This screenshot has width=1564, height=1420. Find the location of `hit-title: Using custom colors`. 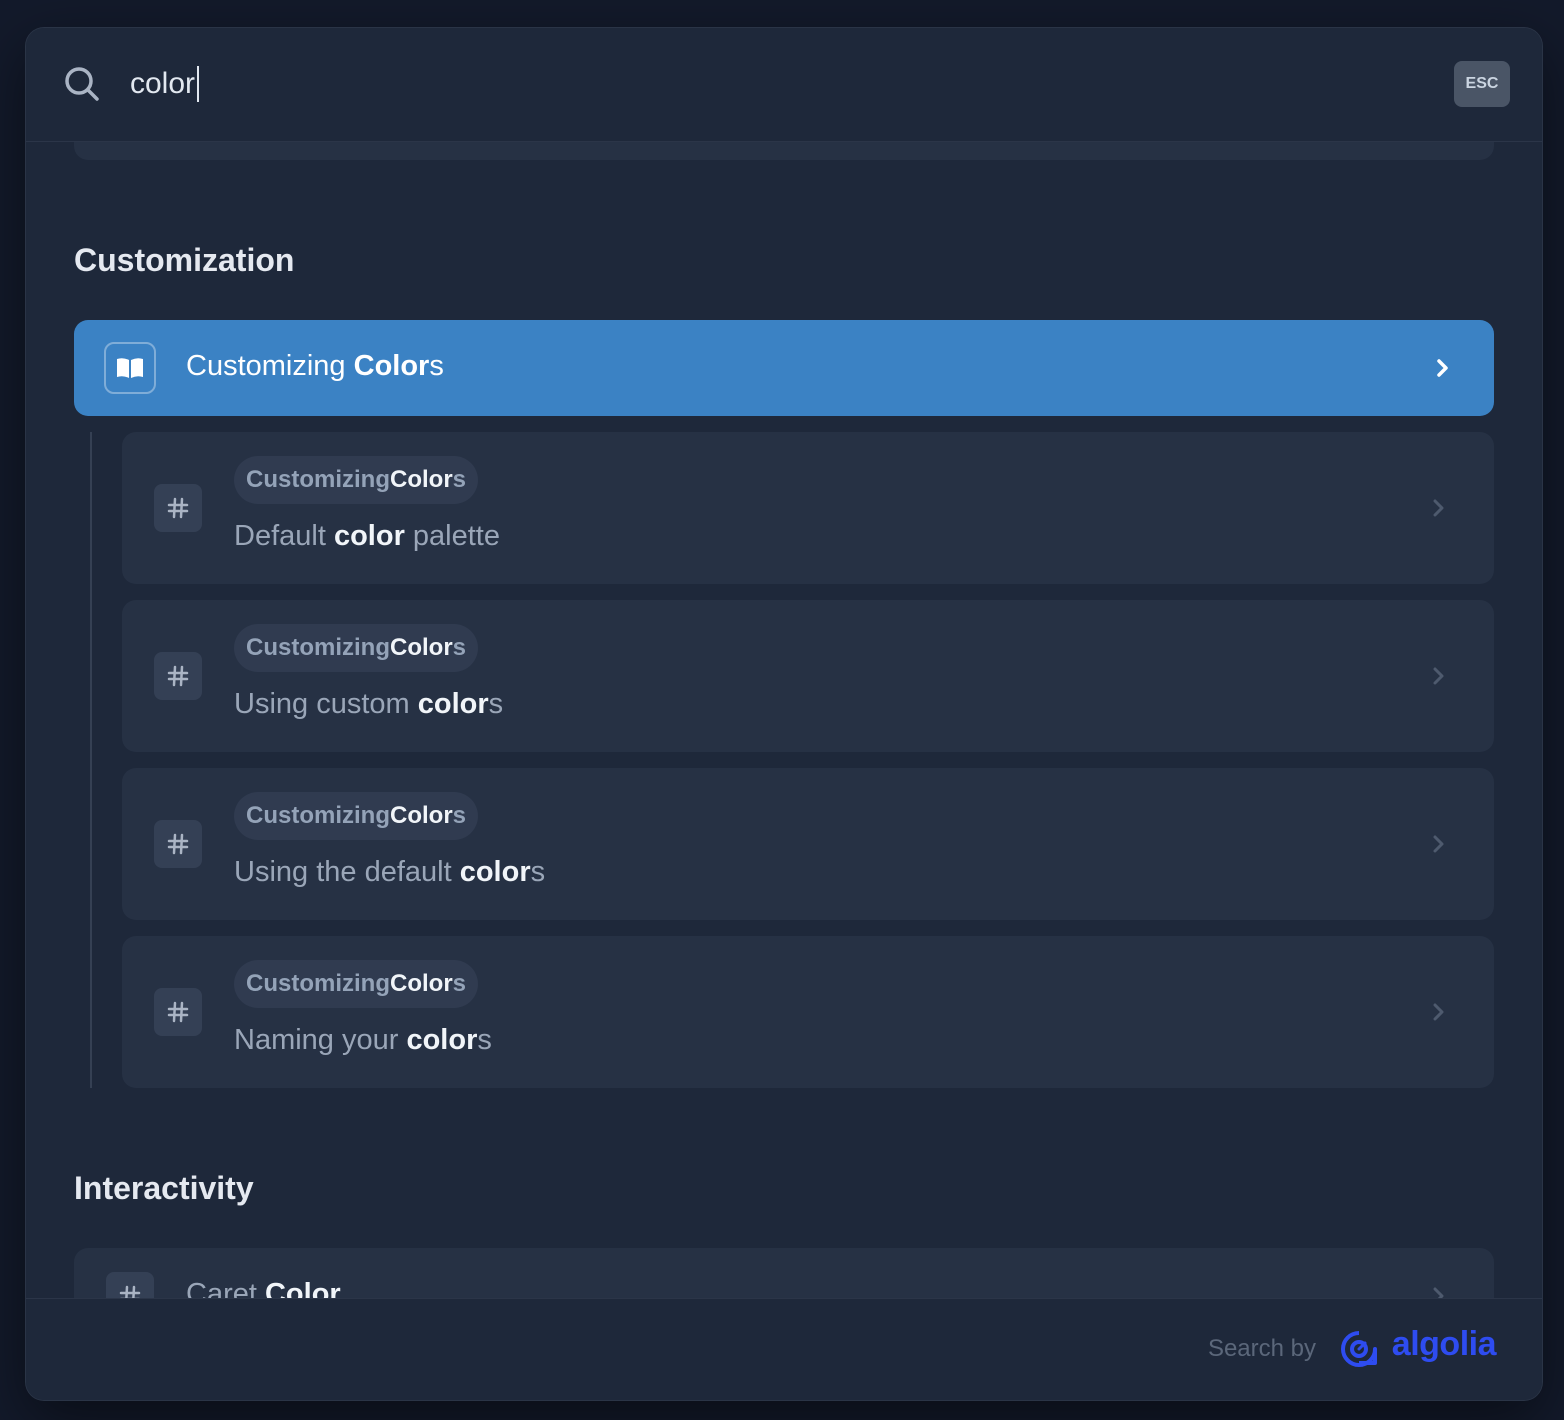

hit-title: Using custom colors is located at coordinates (369, 704).